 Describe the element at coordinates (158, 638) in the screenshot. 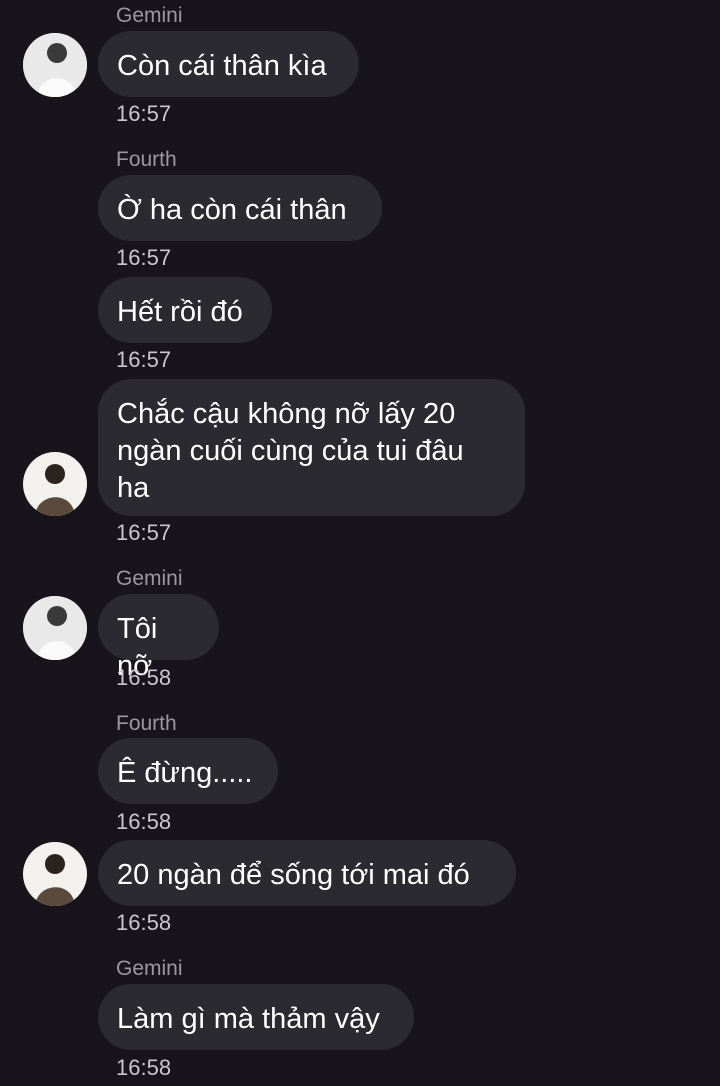

I see `message-bubble: Tôi nỡ` at that location.